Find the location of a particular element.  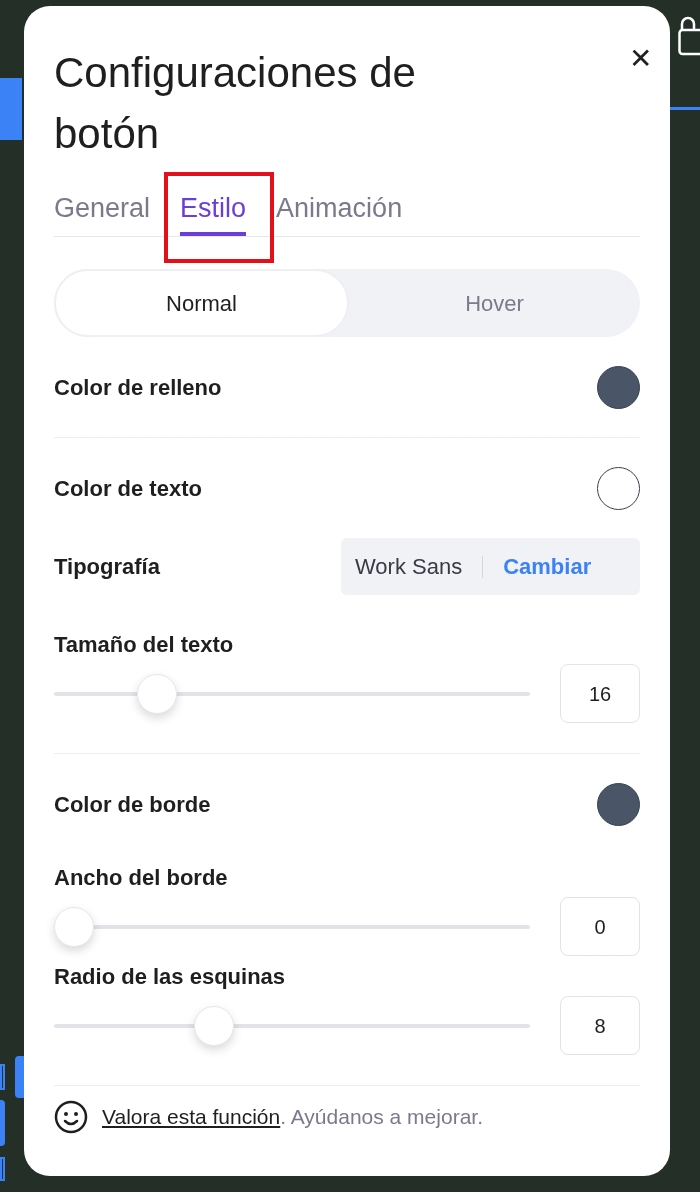

setting-label: Ancho del borde is located at coordinates (141, 878).